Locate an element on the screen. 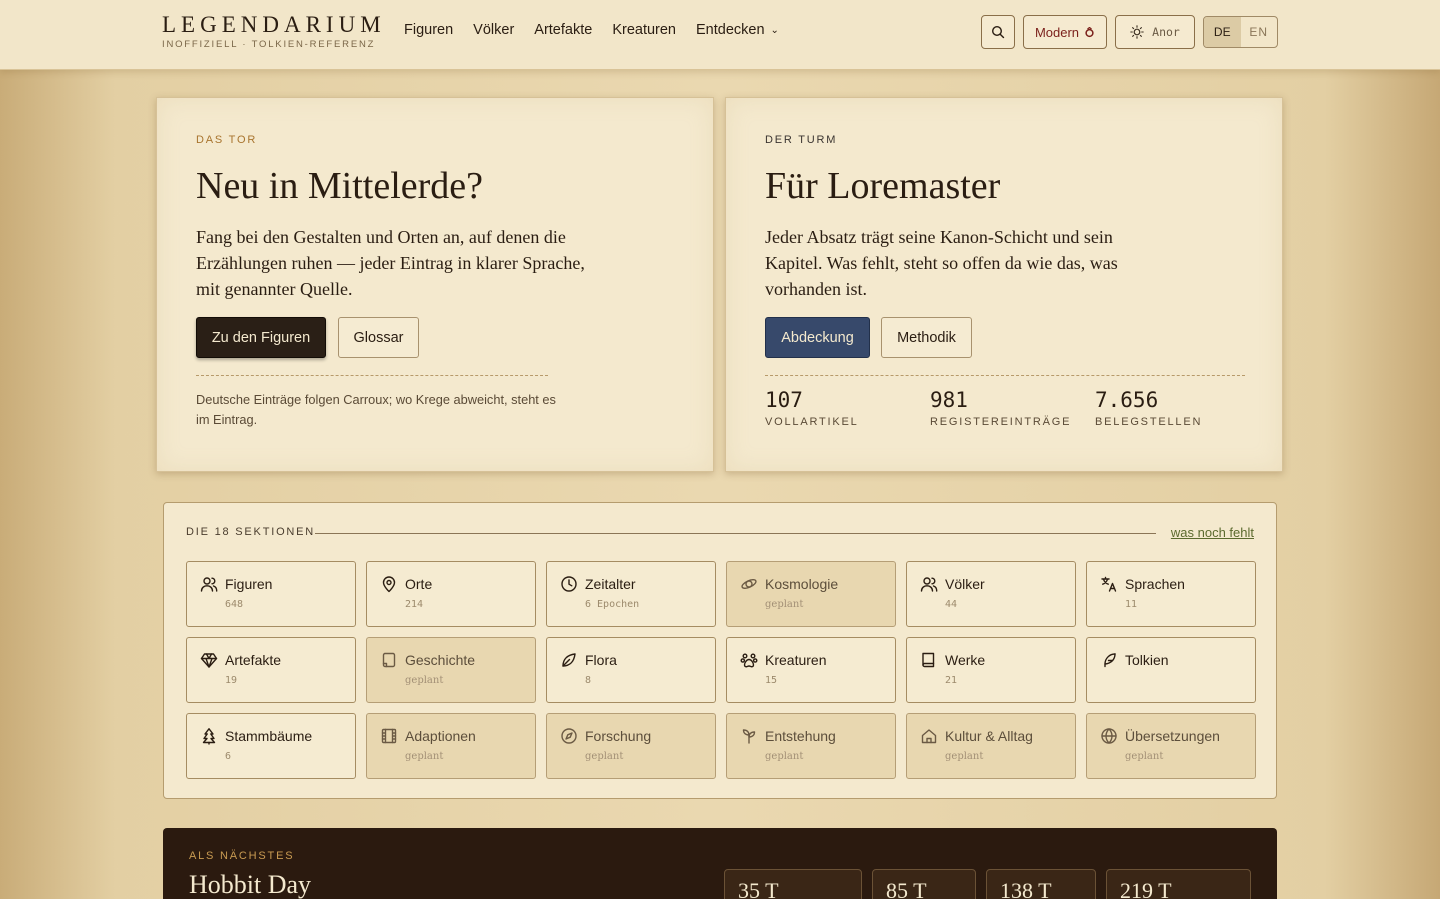 The width and height of the screenshot is (1440, 899). countdown-value: 138 T is located at coordinates (1026, 888).